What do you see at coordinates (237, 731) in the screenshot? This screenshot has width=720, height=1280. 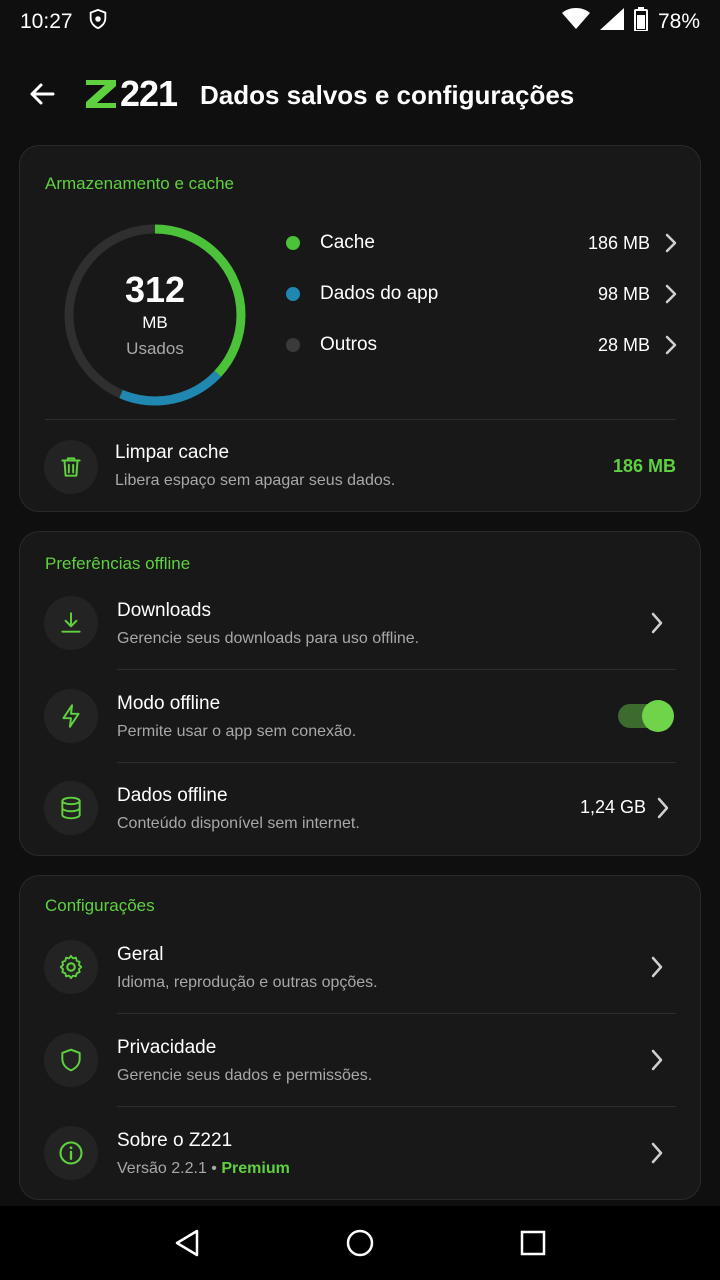 I see `row-subtitle: Permite usar o app sem conexão.` at bounding box center [237, 731].